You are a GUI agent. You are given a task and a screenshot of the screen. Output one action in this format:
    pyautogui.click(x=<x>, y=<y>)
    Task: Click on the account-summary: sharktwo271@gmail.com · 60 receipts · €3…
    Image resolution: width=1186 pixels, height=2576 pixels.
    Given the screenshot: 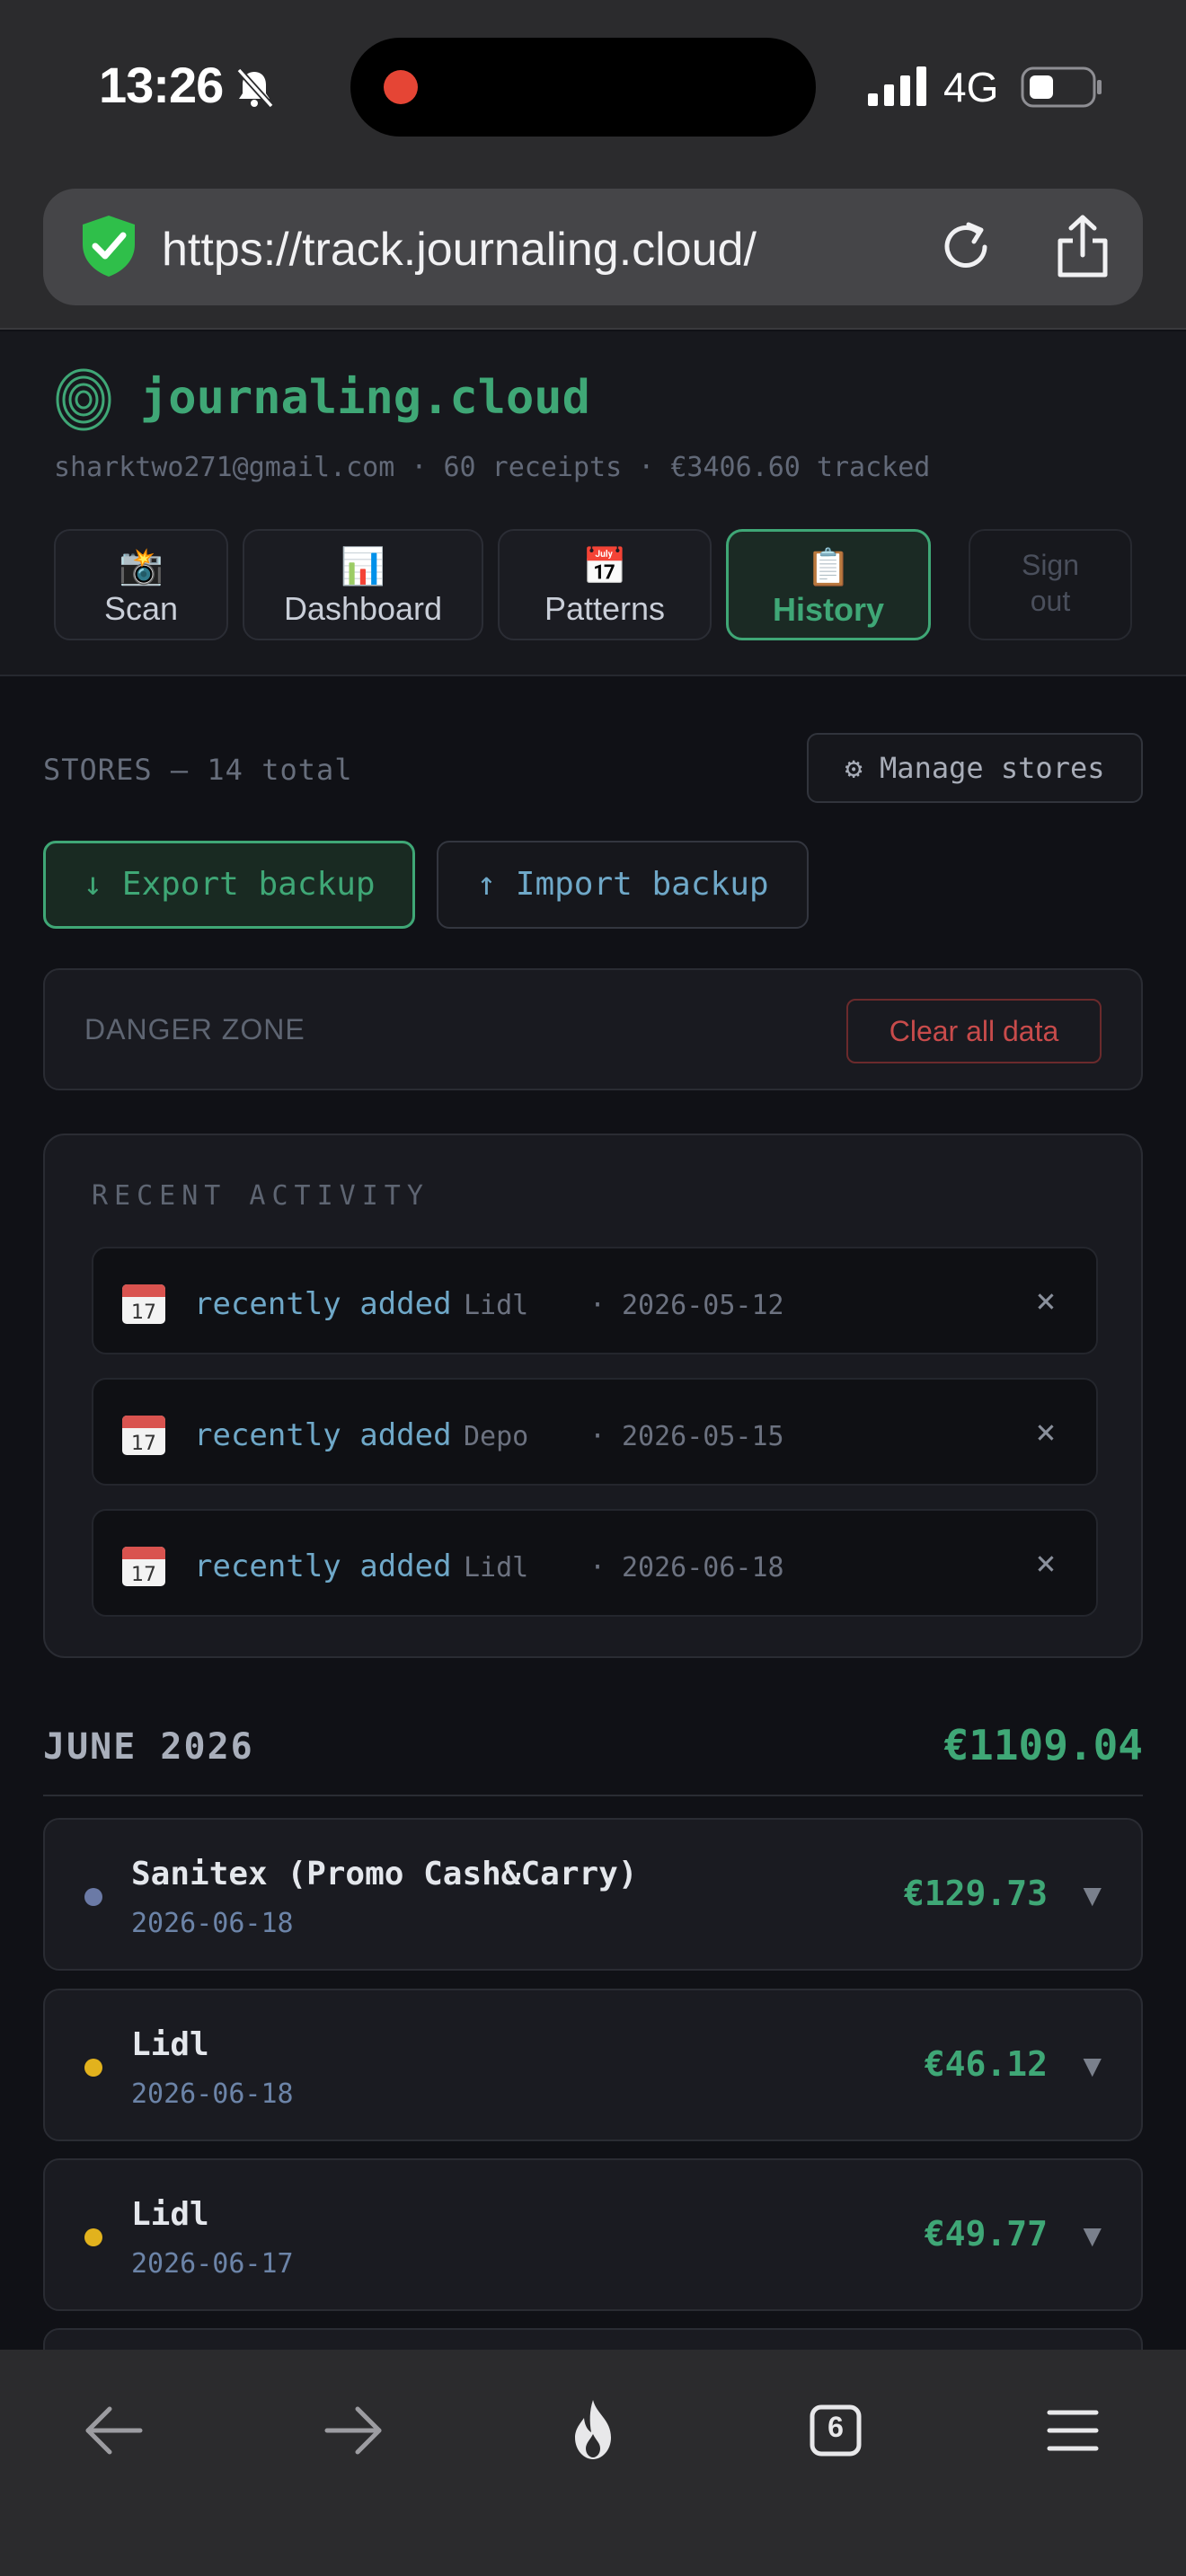 What is the action you would take?
    pyautogui.click(x=492, y=467)
    